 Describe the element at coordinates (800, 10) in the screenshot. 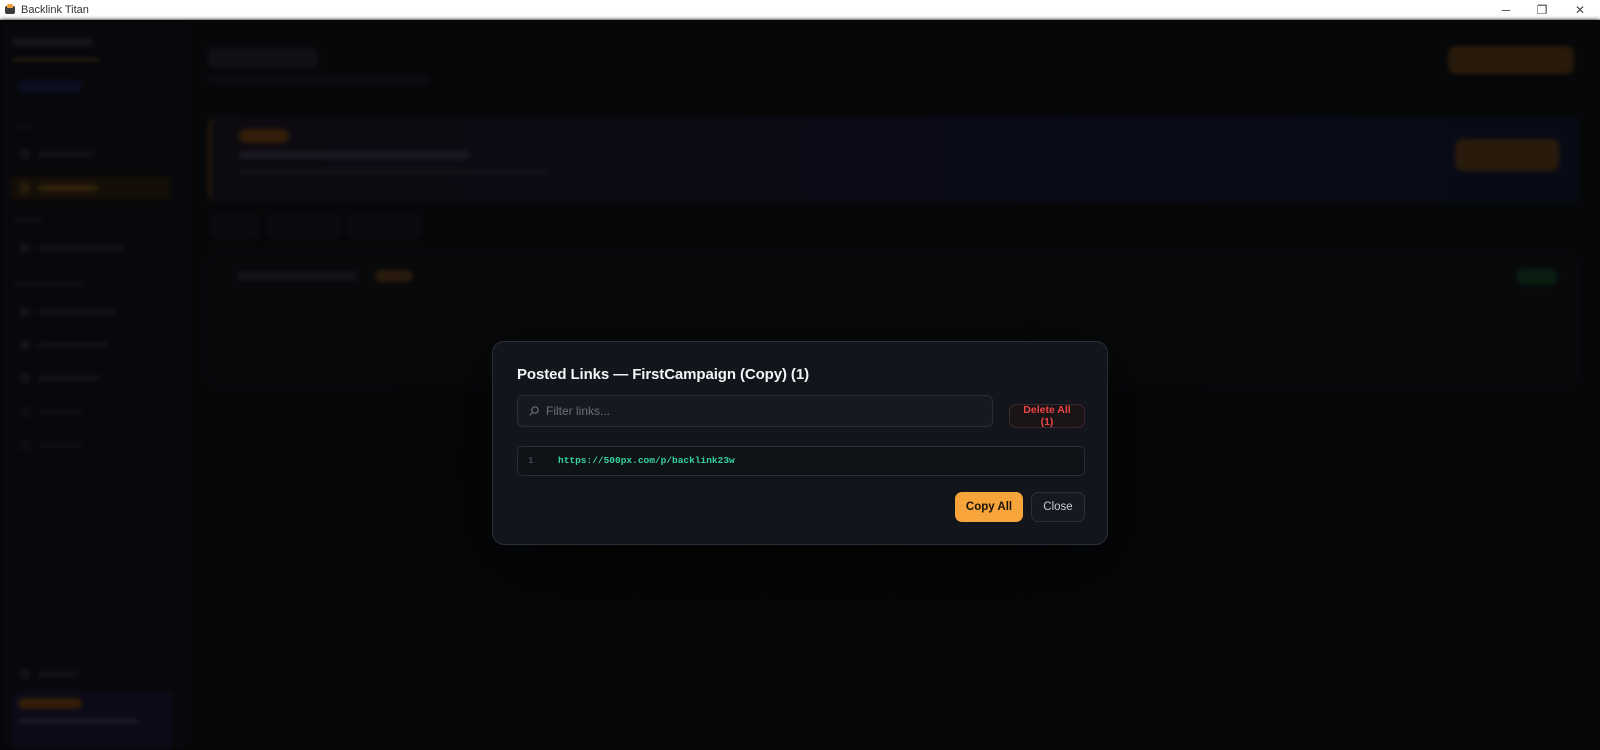

I see `window-titlebar: Backlink Titan ─ ❐ ✕` at that location.